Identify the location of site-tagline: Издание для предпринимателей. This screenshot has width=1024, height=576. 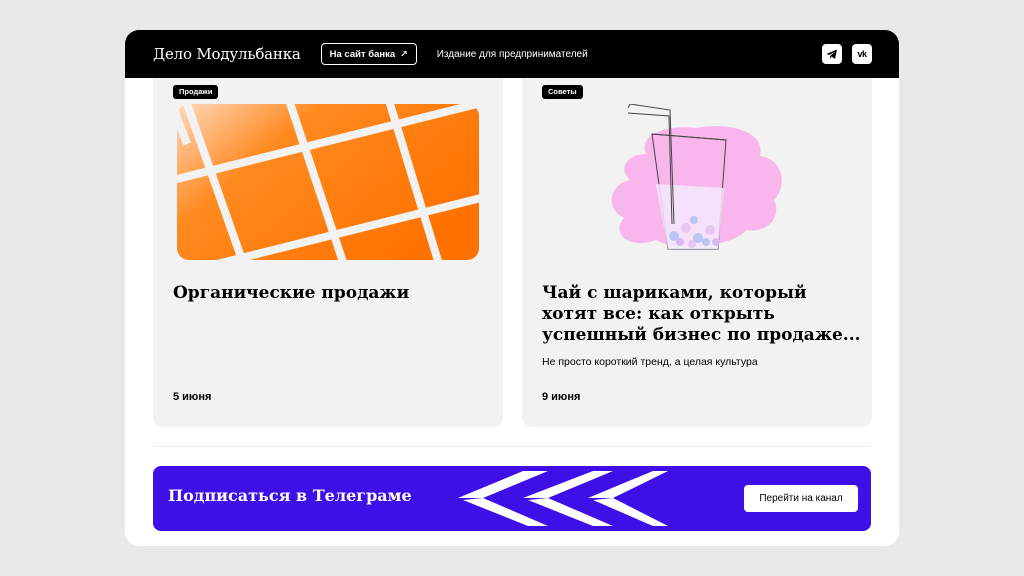
(512, 54).